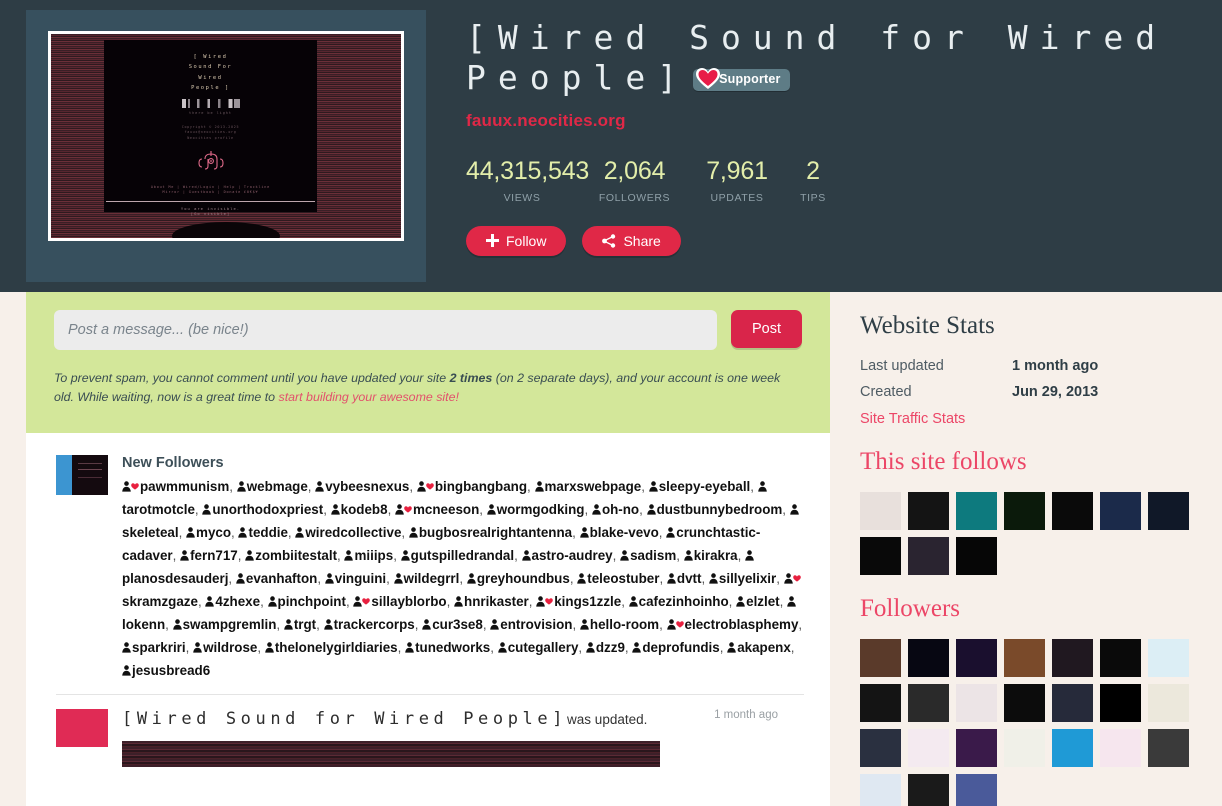  I want to click on follower-link: planosdesauderj, so click(175, 578).